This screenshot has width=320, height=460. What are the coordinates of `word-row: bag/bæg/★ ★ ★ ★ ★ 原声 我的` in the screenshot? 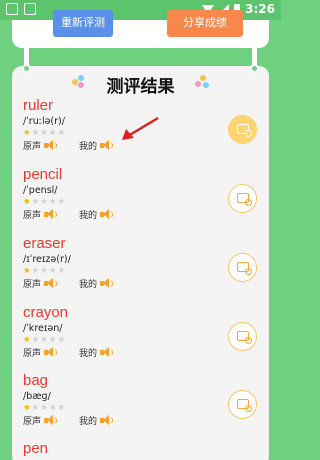 It's located at (138, 399).